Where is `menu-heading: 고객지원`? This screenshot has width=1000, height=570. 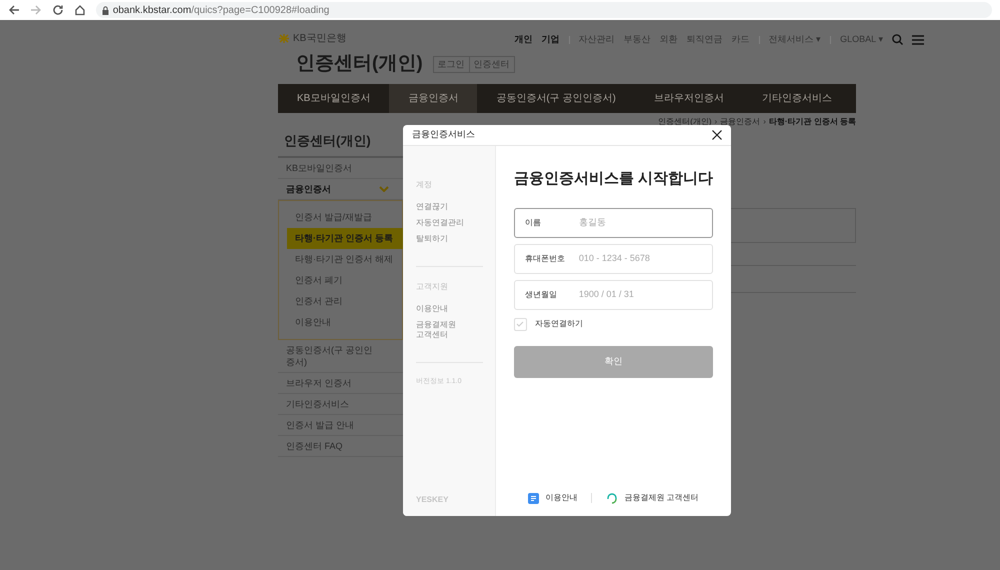 menu-heading: 고객지원 is located at coordinates (432, 287).